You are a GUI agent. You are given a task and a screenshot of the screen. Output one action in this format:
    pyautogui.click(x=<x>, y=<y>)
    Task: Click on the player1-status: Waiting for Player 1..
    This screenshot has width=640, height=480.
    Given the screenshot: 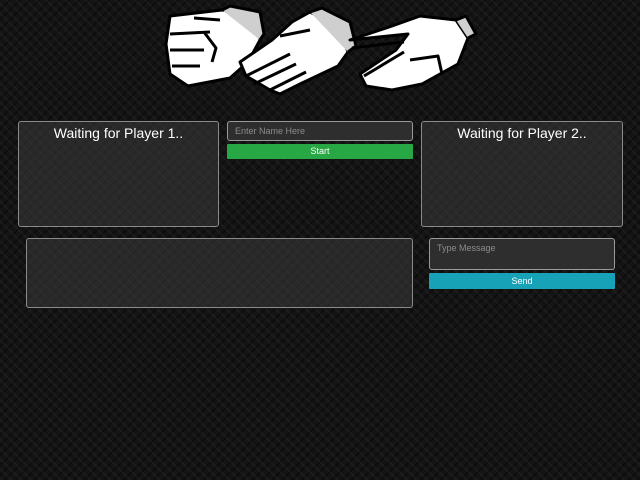 What is the action you would take?
    pyautogui.click(x=118, y=133)
    